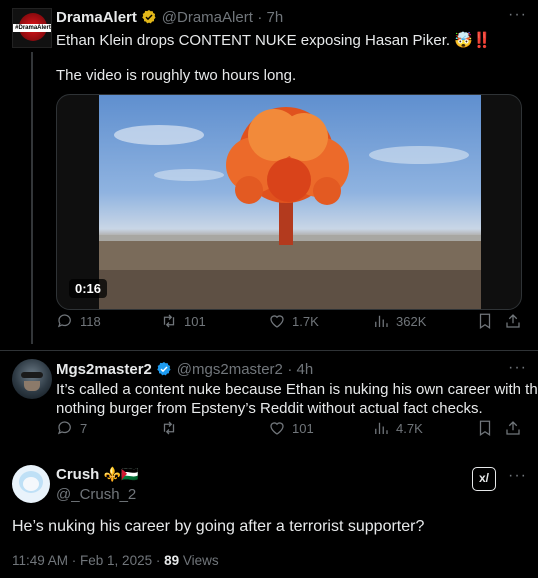 This screenshot has width=538, height=578. I want to click on repost-button, so click(169, 428).